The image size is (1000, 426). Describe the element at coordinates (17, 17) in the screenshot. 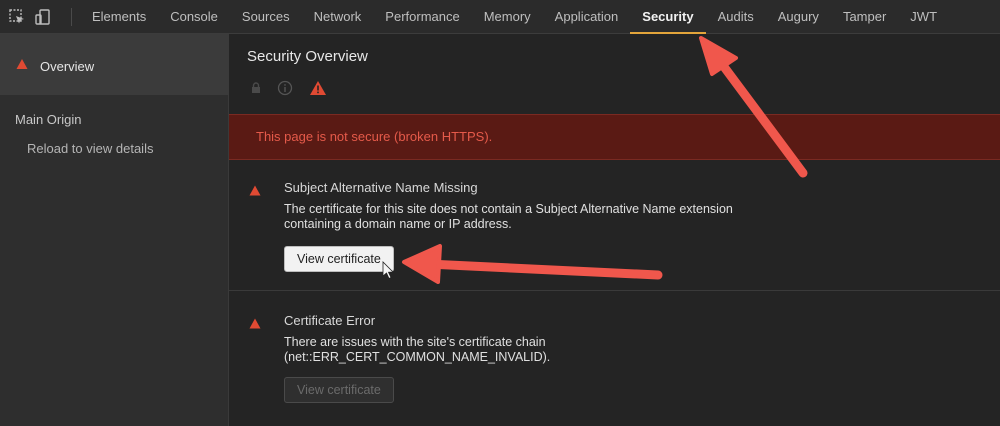

I see `inspect-element-icon` at that location.